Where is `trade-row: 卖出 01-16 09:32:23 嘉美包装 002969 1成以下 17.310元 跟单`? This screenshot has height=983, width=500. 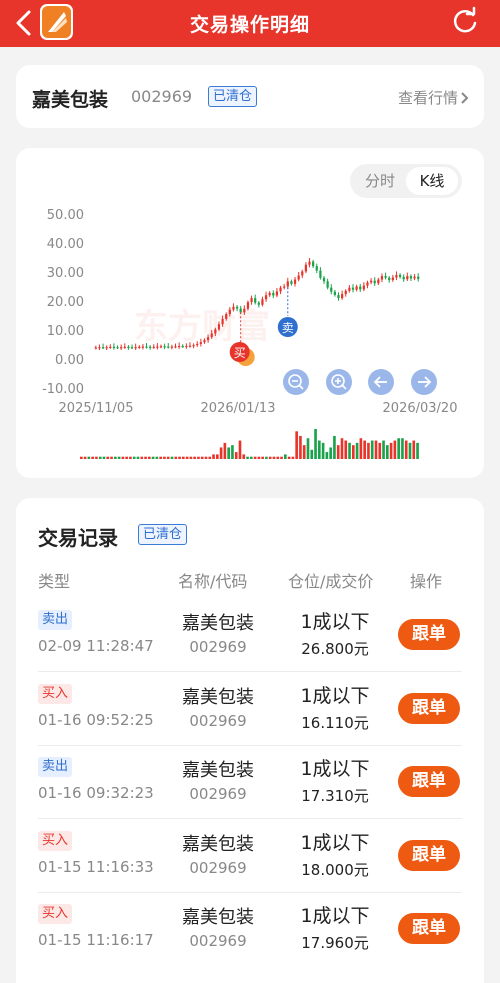 trade-row: 卖出 01-16 09:32:23 嘉美包装 002969 1成以下 17.310元 跟单 is located at coordinates (250, 782).